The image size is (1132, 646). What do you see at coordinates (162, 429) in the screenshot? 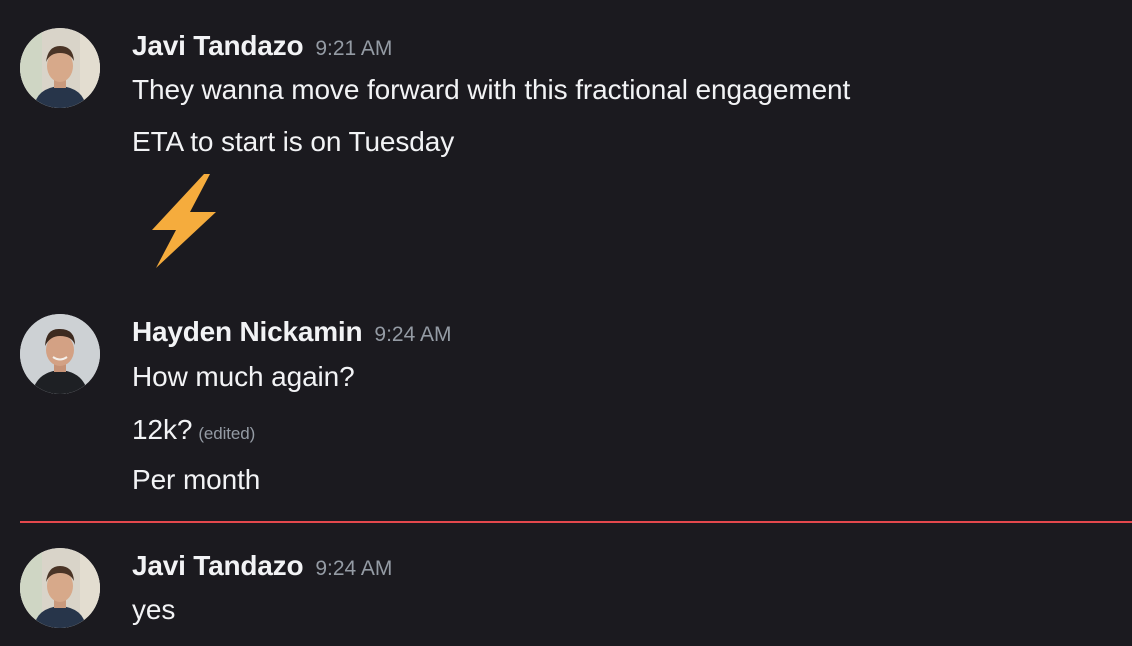
I see `message-text-content: 12k?` at bounding box center [162, 429].